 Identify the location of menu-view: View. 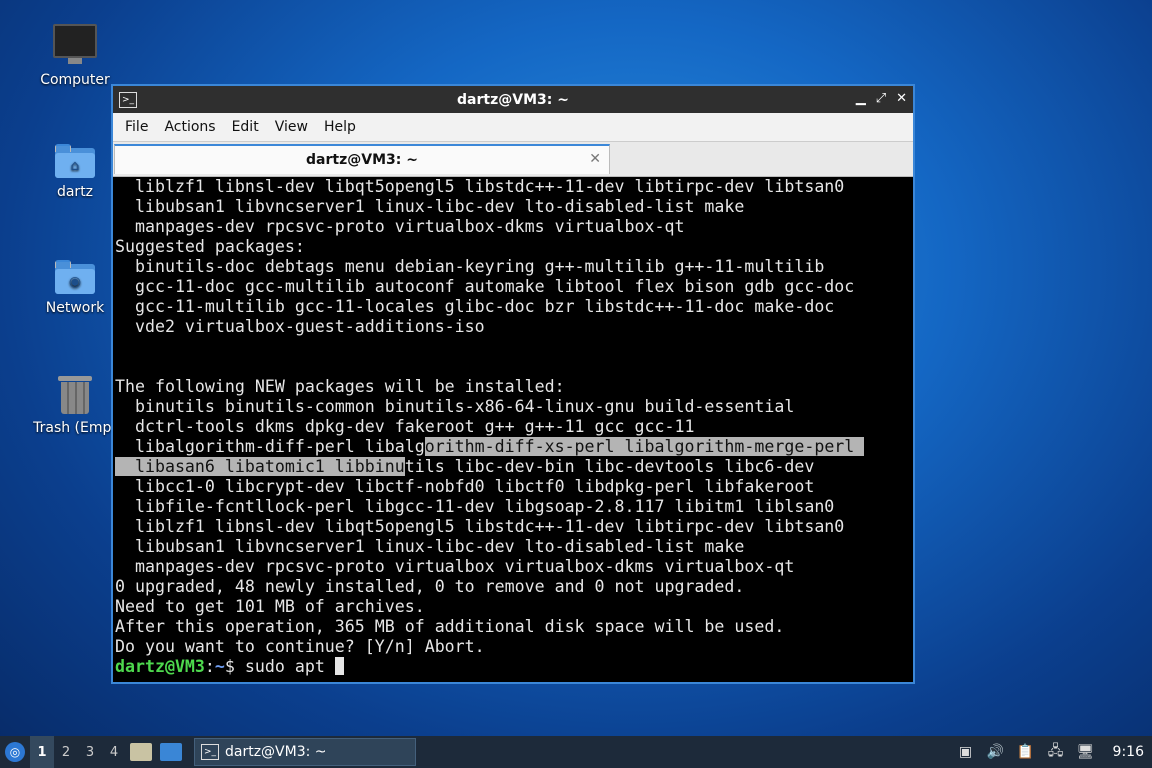
(291, 127).